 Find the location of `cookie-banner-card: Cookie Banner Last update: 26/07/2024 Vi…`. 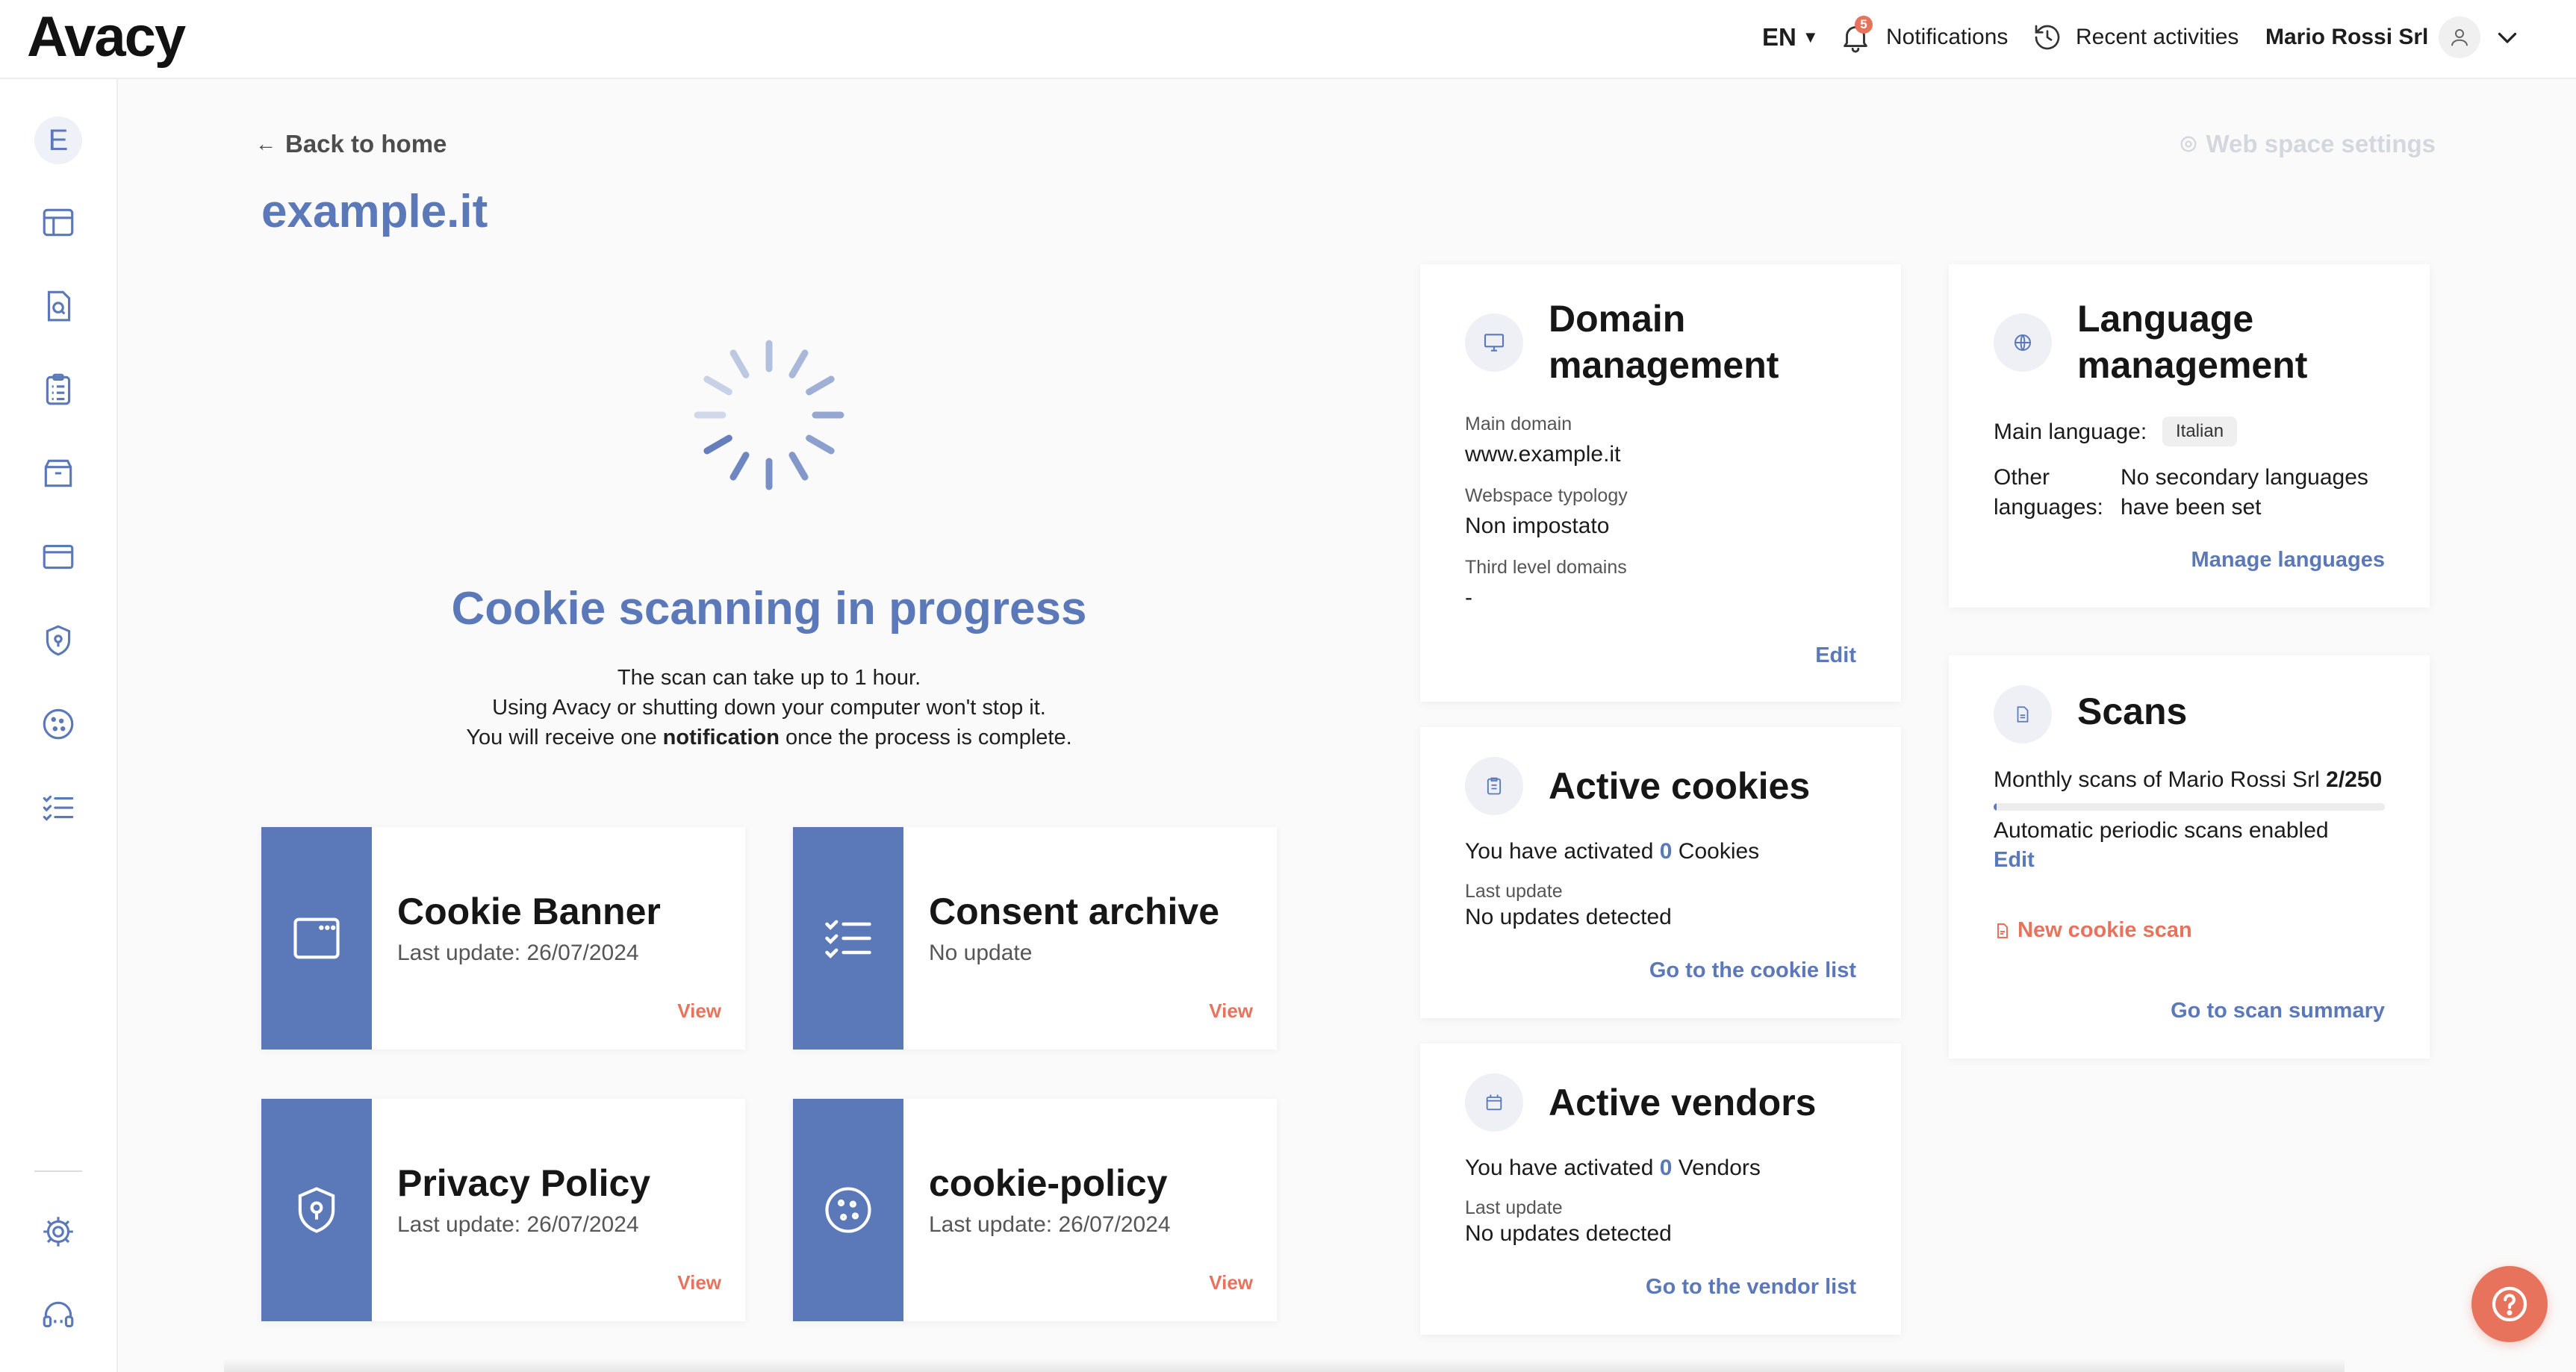

cookie-banner-card: Cookie Banner Last update: 26/07/2024 Vi… is located at coordinates (503, 938).